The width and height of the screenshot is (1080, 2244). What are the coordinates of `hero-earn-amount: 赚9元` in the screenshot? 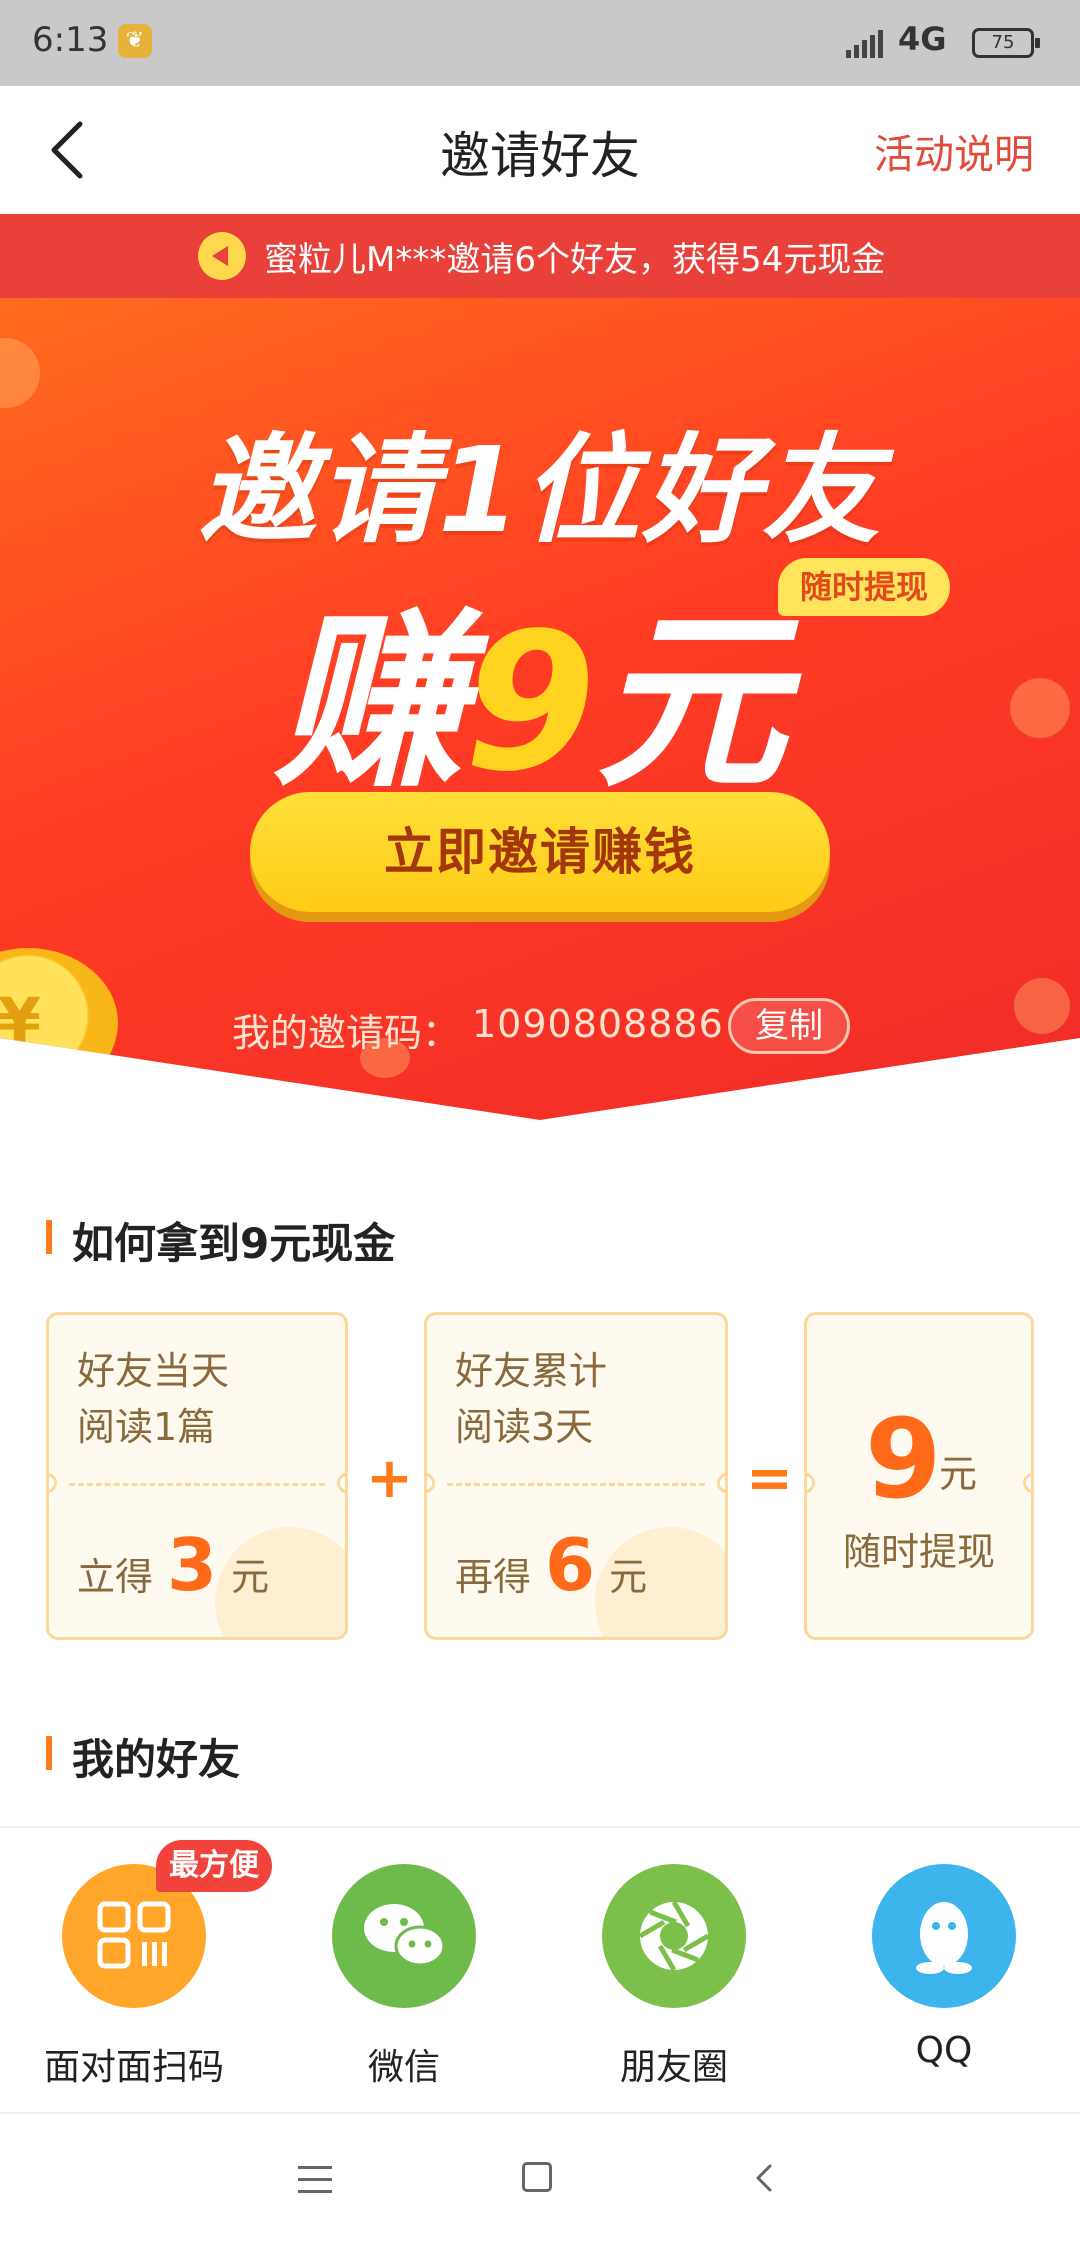 It's located at (530, 685).